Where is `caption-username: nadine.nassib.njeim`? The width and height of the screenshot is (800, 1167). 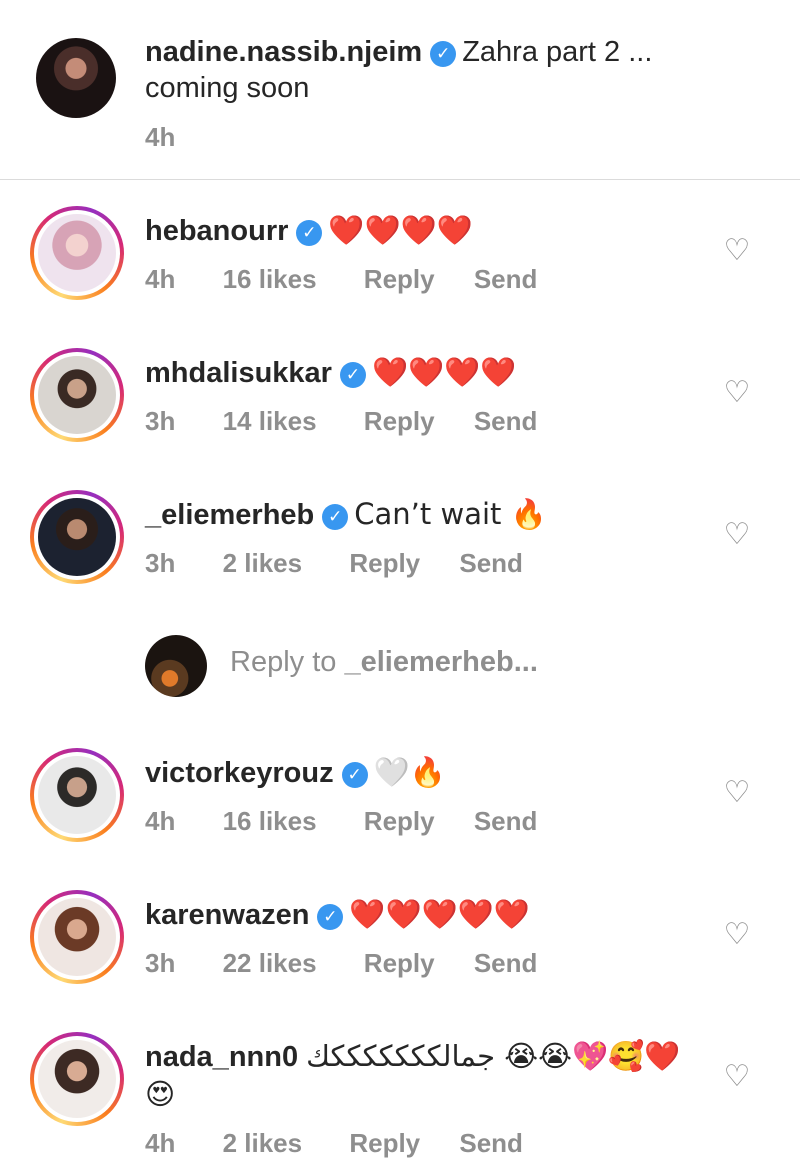
caption-username: nadine.nassib.njeim is located at coordinates (283, 52).